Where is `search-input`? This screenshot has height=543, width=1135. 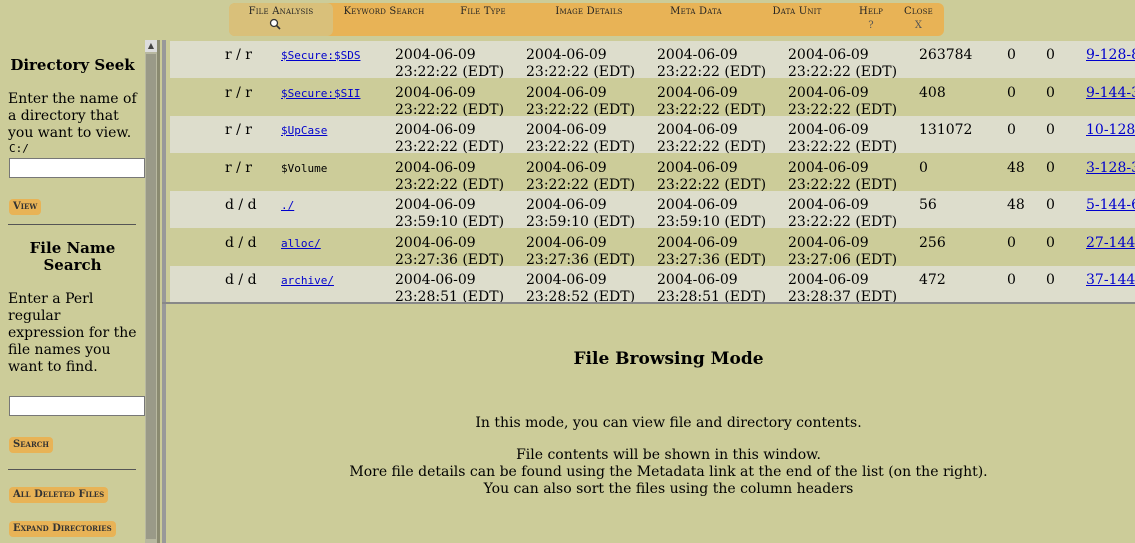 search-input is located at coordinates (77, 406).